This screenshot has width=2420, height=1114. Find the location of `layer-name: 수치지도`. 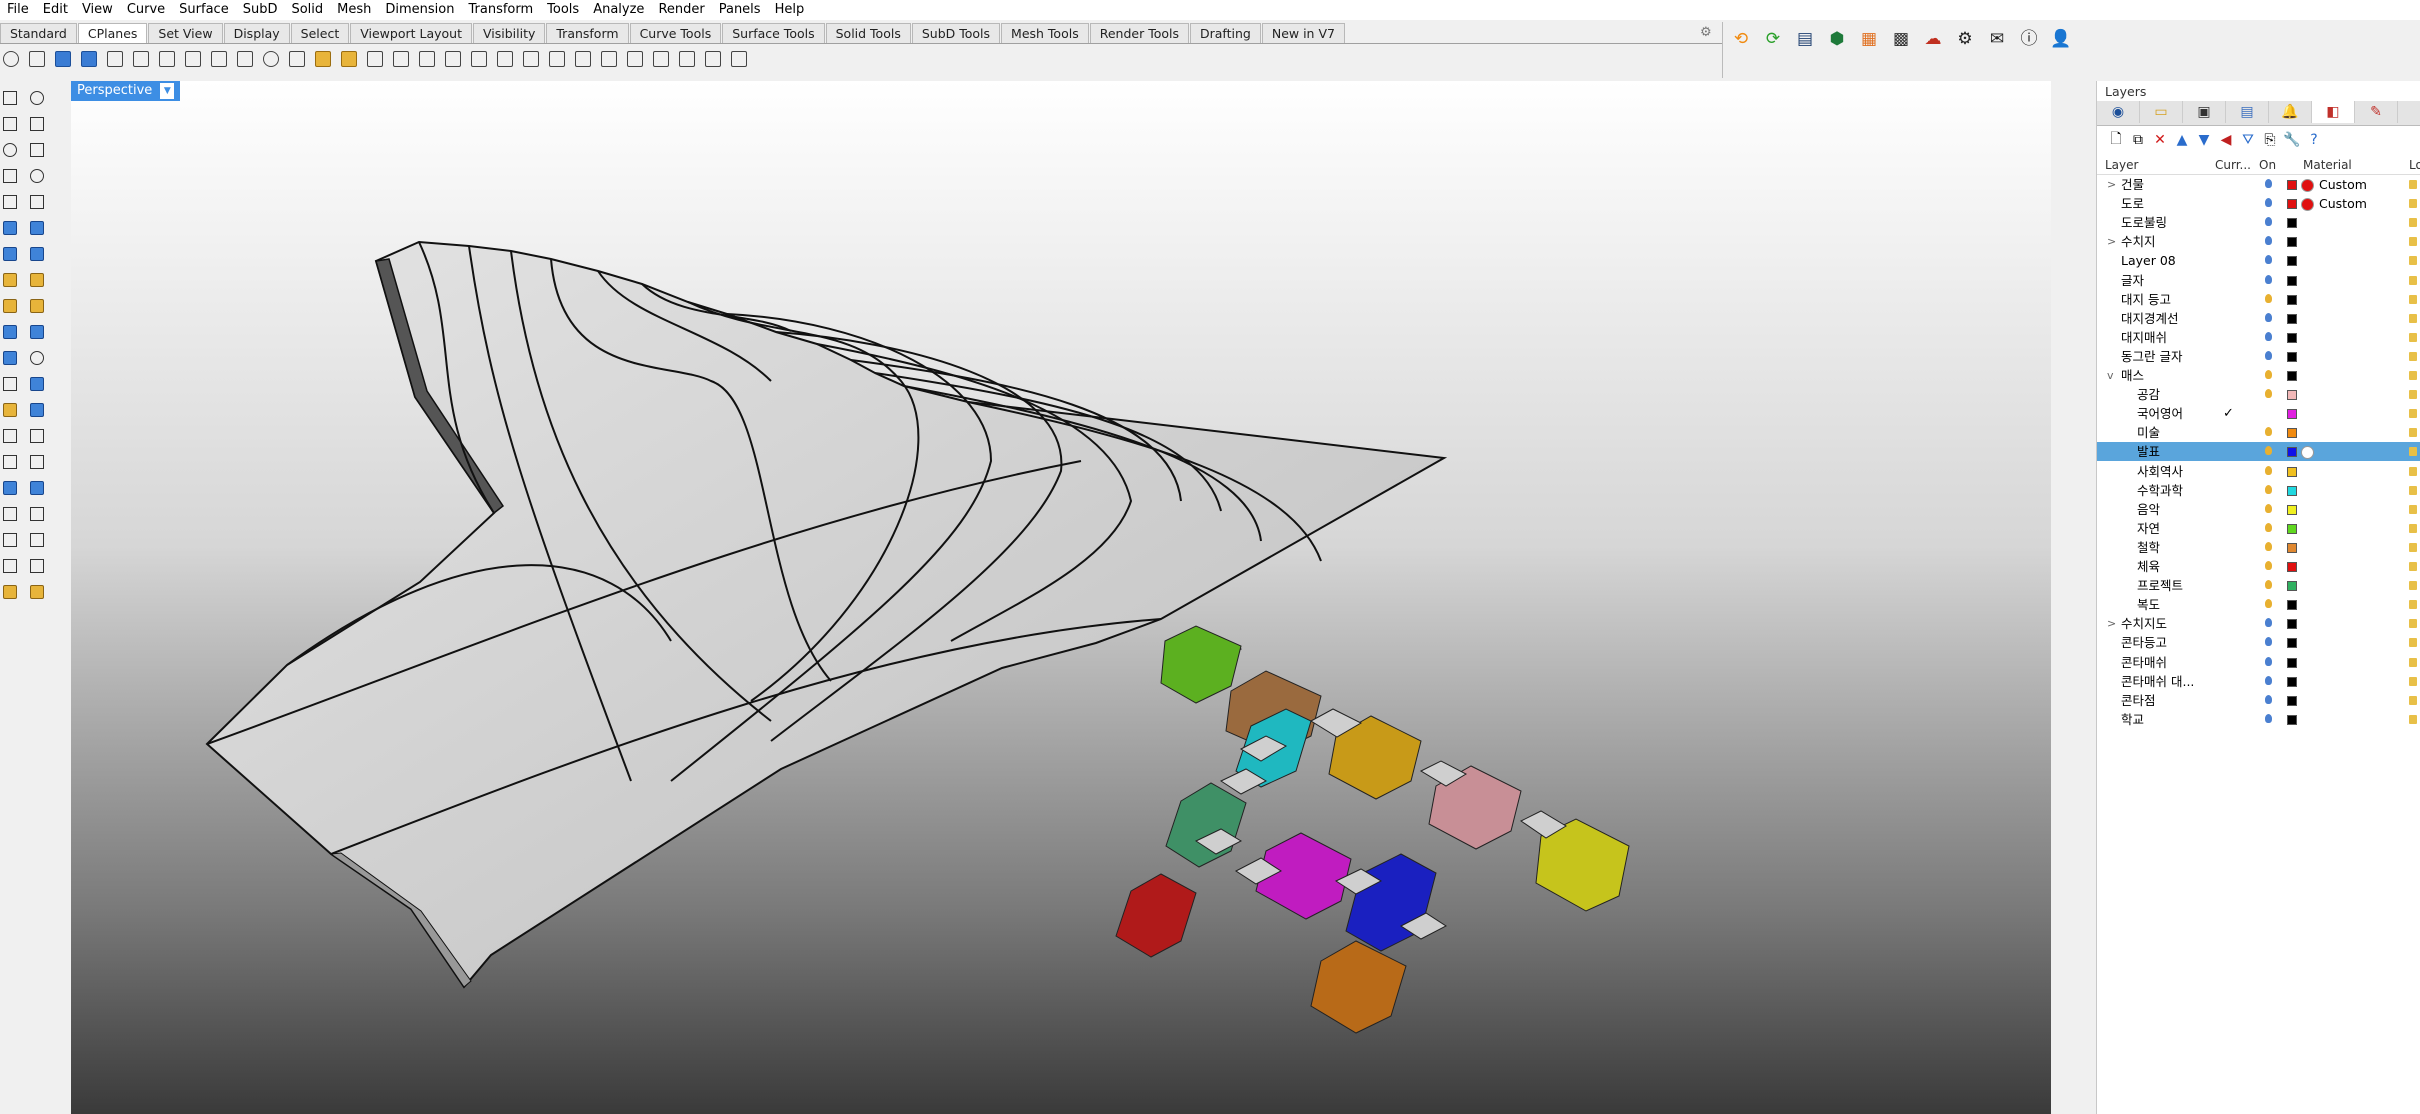

layer-name: 수치지도 is located at coordinates (2144, 623).